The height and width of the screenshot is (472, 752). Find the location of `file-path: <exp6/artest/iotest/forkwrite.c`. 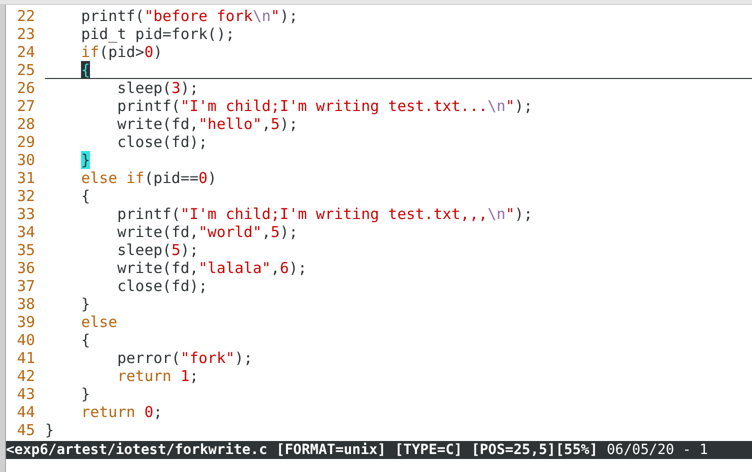

file-path: <exp6/artest/iotest/forkwrite.c is located at coordinates (137, 450).